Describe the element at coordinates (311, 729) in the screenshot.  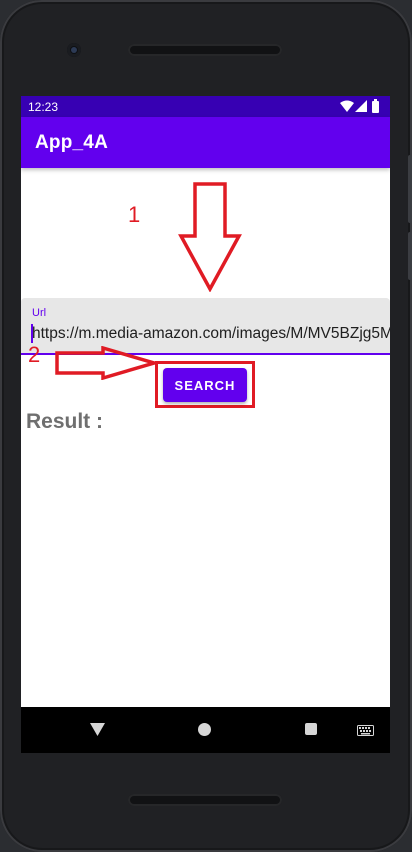
I see `recents-icon` at that location.